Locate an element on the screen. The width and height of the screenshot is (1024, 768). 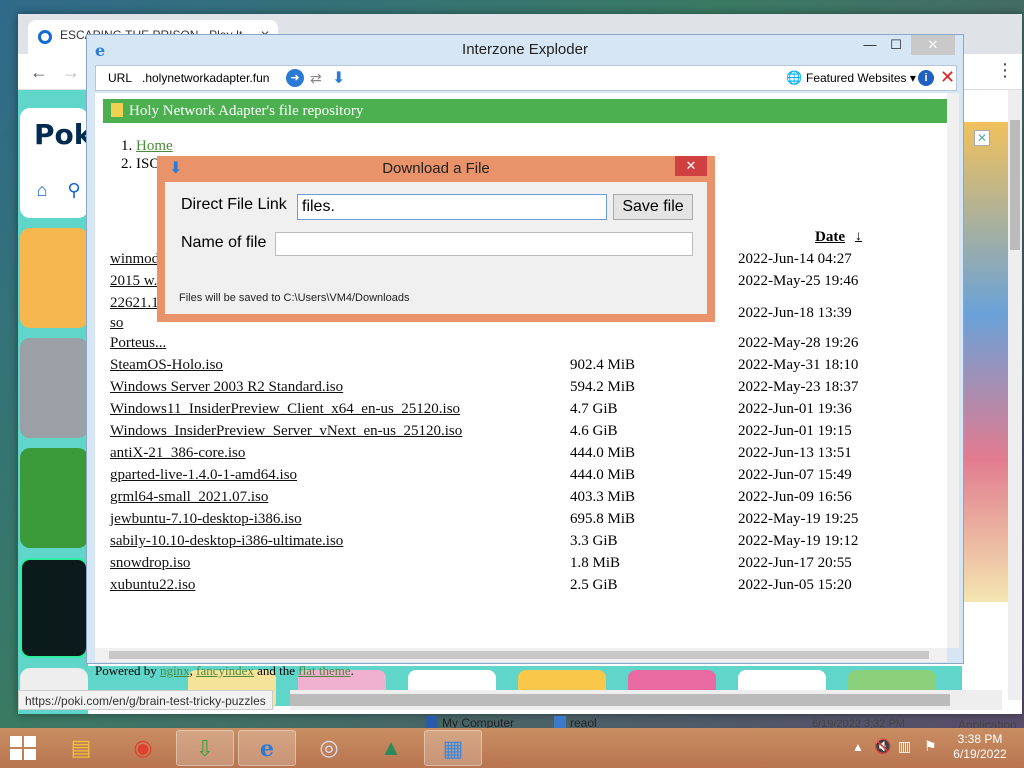
back-arrow-icon: ← is located at coordinates (39, 72).